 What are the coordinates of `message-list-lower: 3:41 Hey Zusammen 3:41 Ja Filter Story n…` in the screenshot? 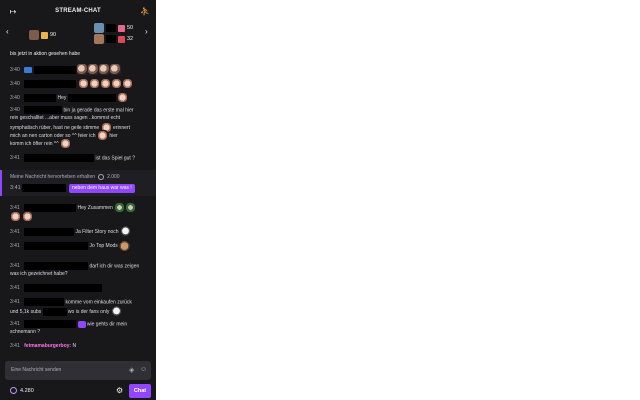 It's located at (78, 280).